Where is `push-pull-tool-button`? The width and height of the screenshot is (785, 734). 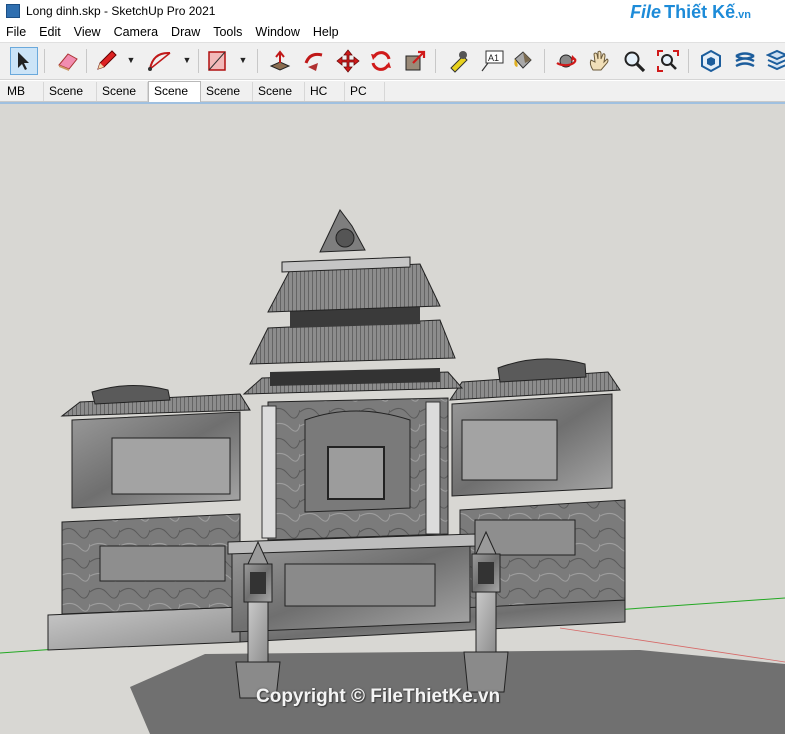
push-pull-tool-button is located at coordinates (280, 61).